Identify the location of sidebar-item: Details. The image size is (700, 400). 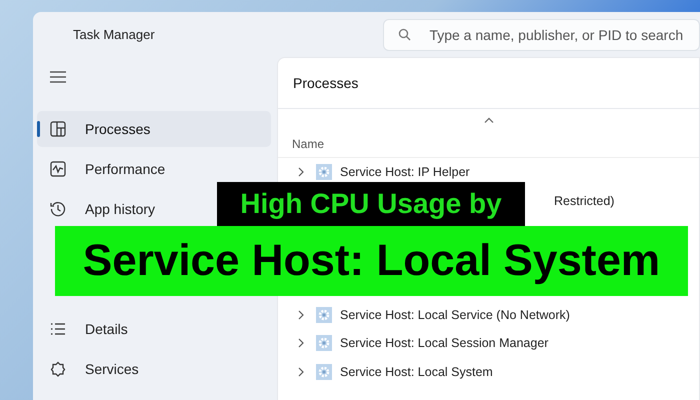
(123, 329).